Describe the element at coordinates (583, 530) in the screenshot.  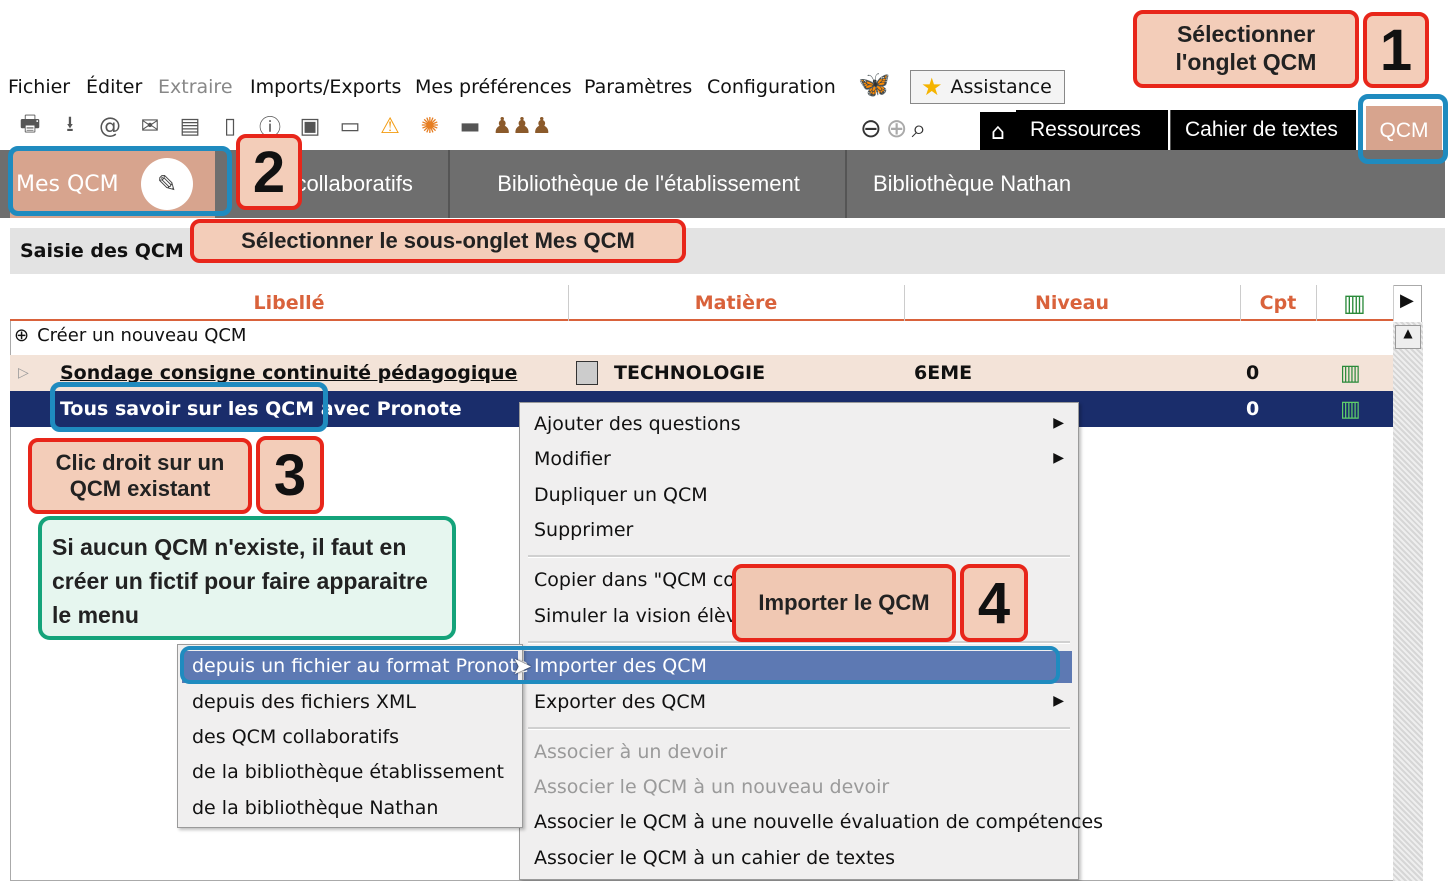
I see `menu-supprimer: Supprimer` at that location.